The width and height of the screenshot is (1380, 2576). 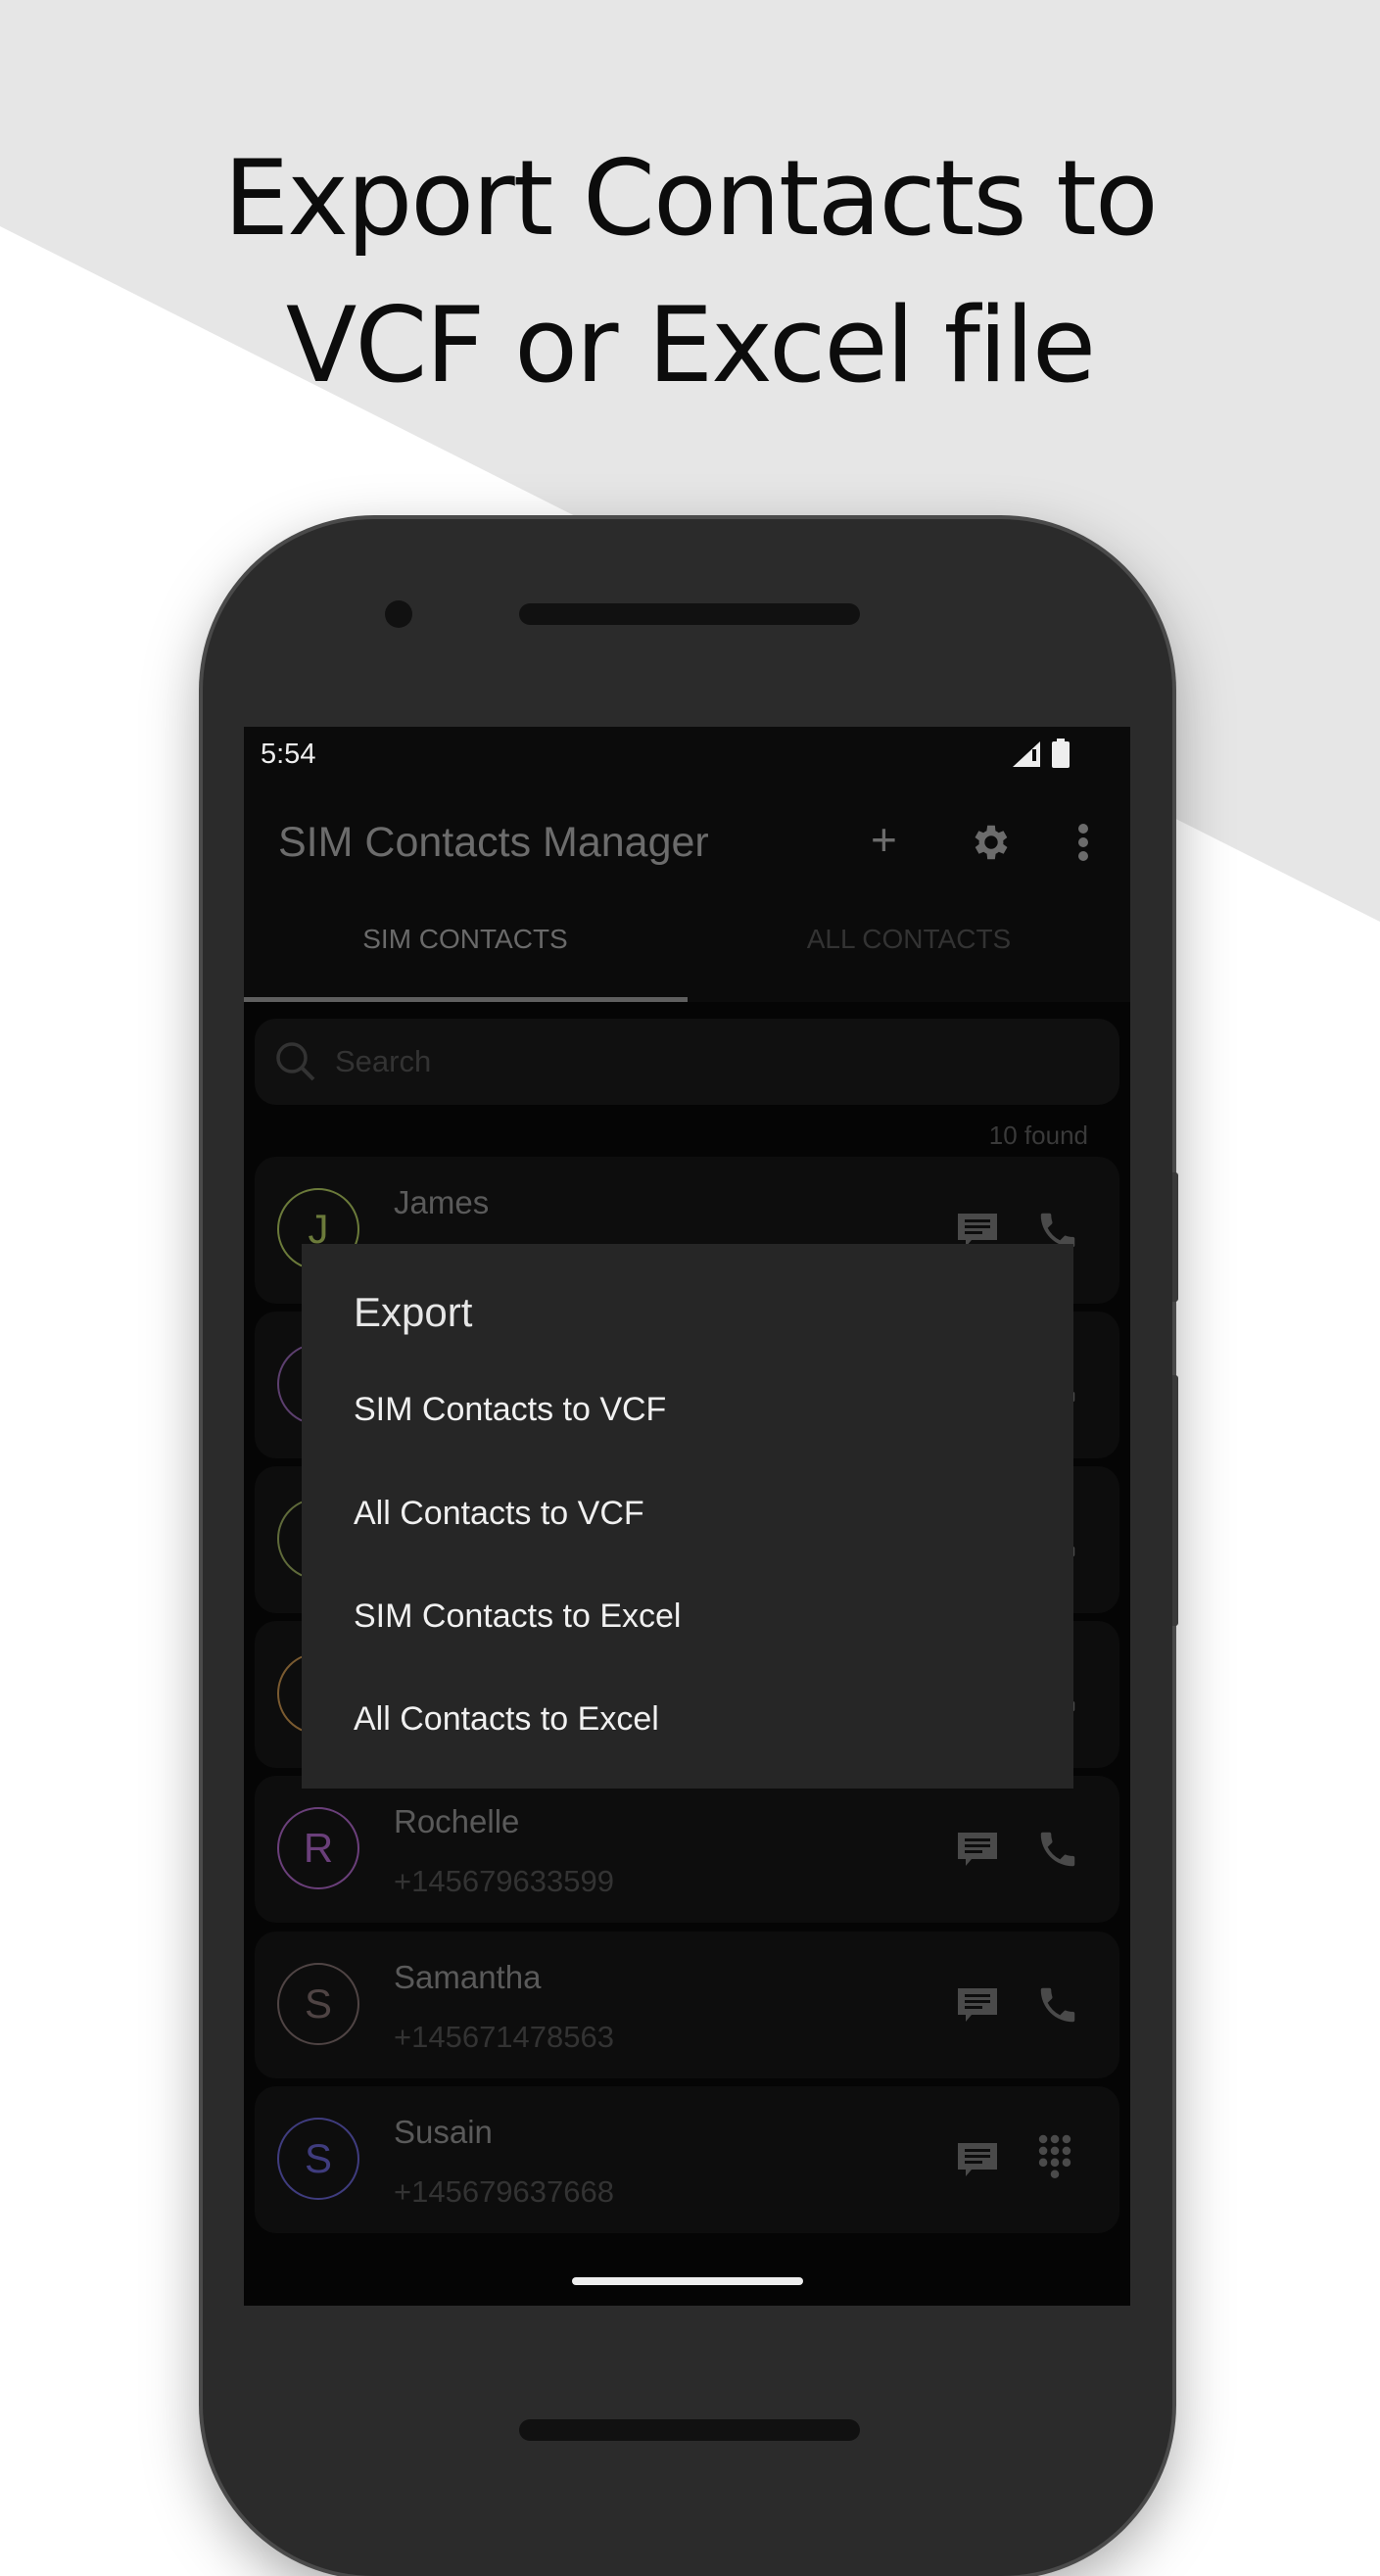 I want to click on headline-line1: Export Contacts to, so click(x=690, y=199).